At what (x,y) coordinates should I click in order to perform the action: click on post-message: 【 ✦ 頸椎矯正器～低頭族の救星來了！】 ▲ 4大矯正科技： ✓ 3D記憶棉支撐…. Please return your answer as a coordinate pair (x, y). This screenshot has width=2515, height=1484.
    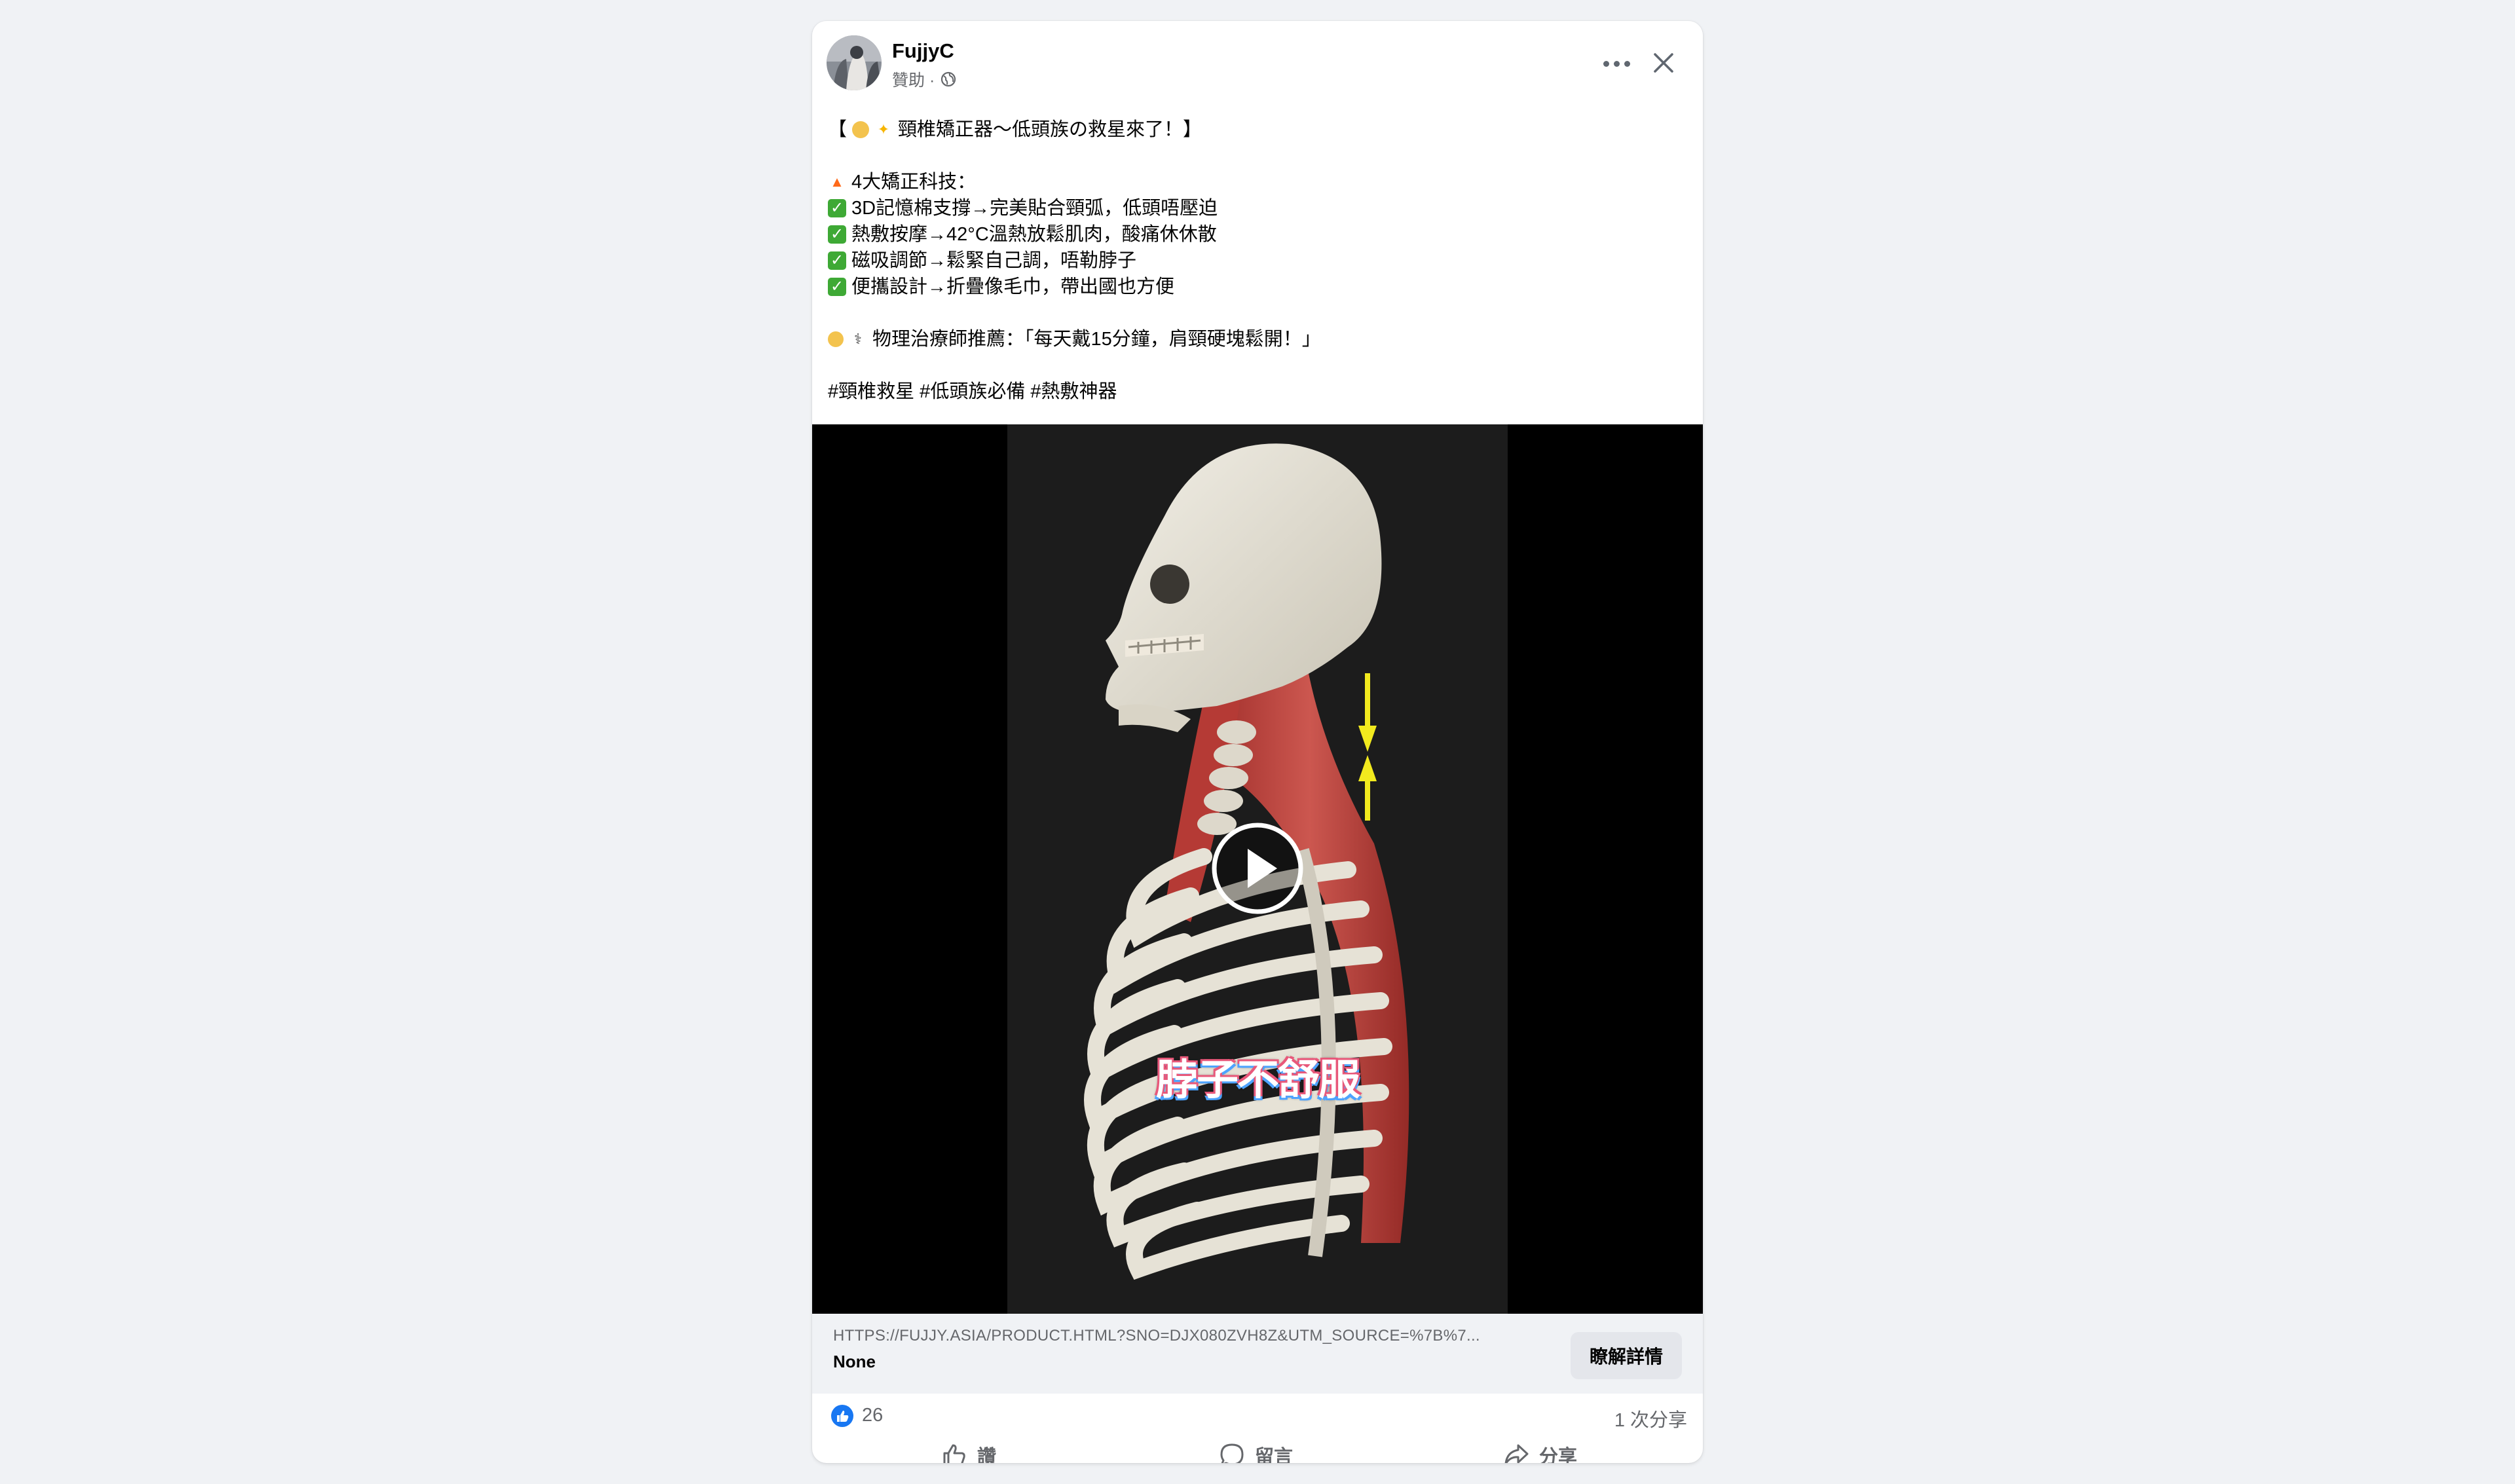
    Looking at the image, I should click on (1257, 261).